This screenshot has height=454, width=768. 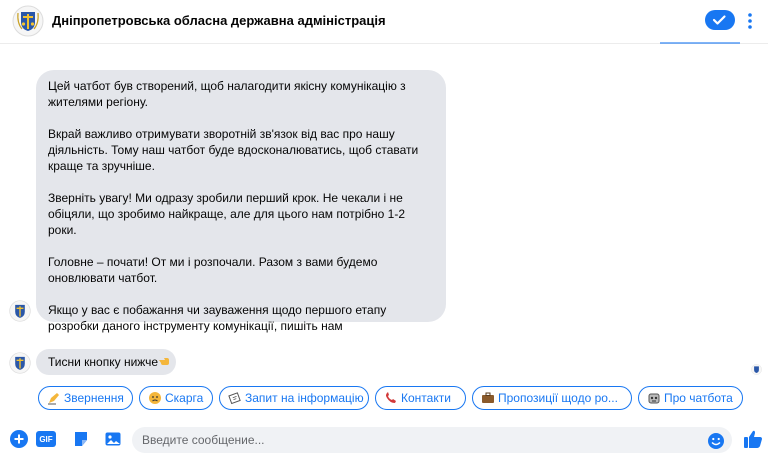 I want to click on more-vertical-icon, so click(x=750, y=21).